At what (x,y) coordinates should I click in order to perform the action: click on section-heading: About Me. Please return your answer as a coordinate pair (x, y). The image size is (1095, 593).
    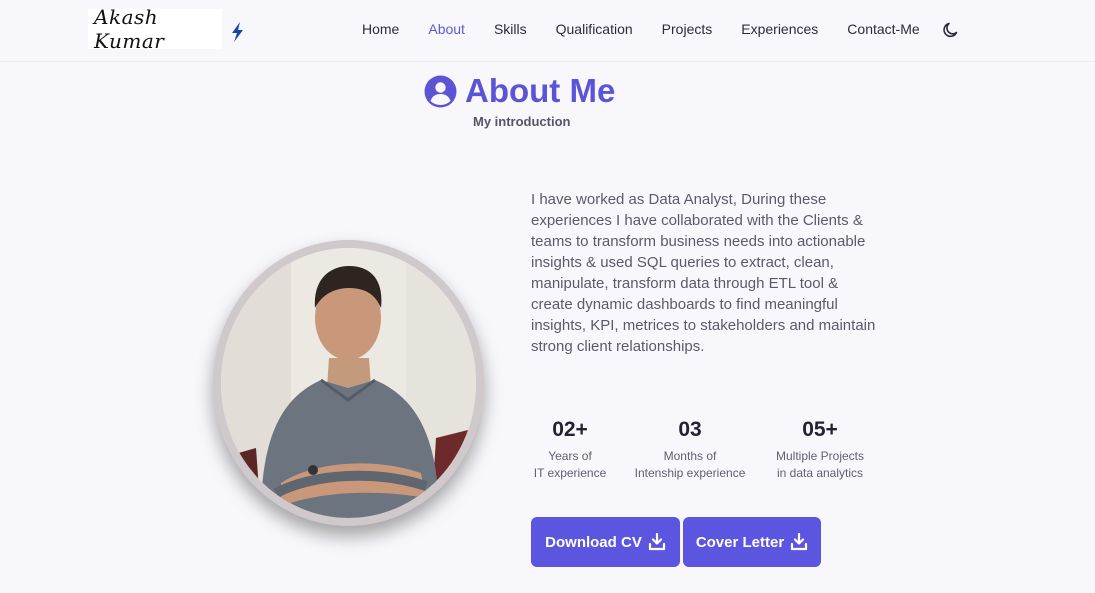
    Looking at the image, I should click on (519, 91).